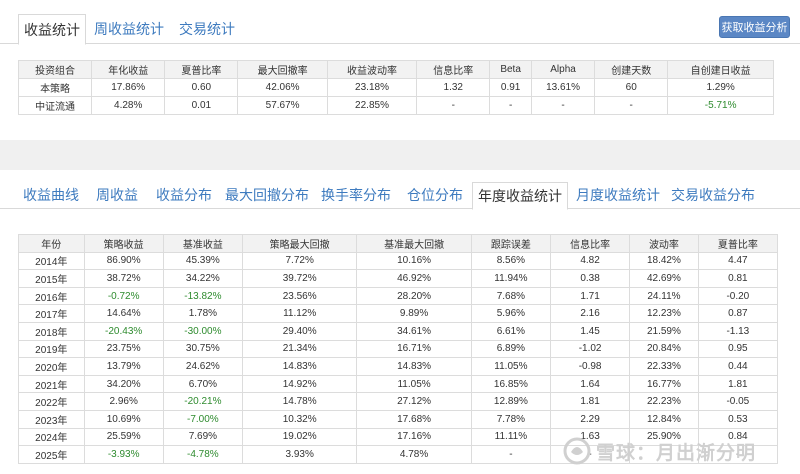  Describe the element at coordinates (51, 349) in the screenshot. I see `annual-cell: 2019年` at that location.